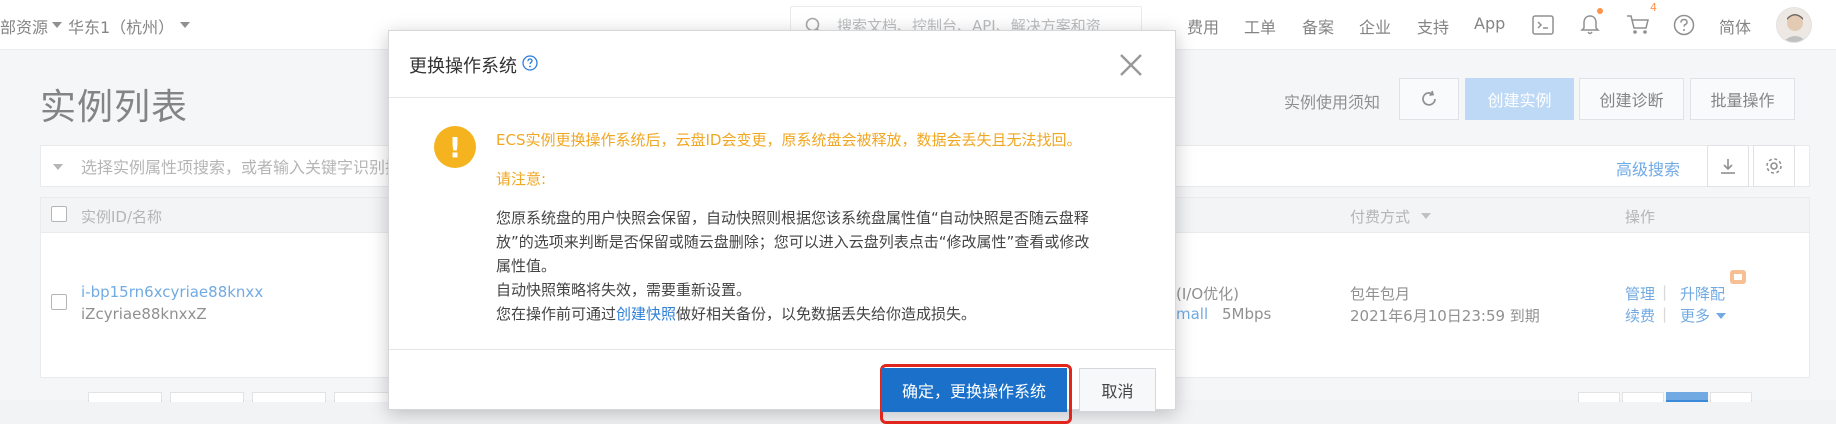 Image resolution: width=1836 pixels, height=424 pixels. Describe the element at coordinates (463, 66) in the screenshot. I see `dialog-title: 更换操作系统` at that location.